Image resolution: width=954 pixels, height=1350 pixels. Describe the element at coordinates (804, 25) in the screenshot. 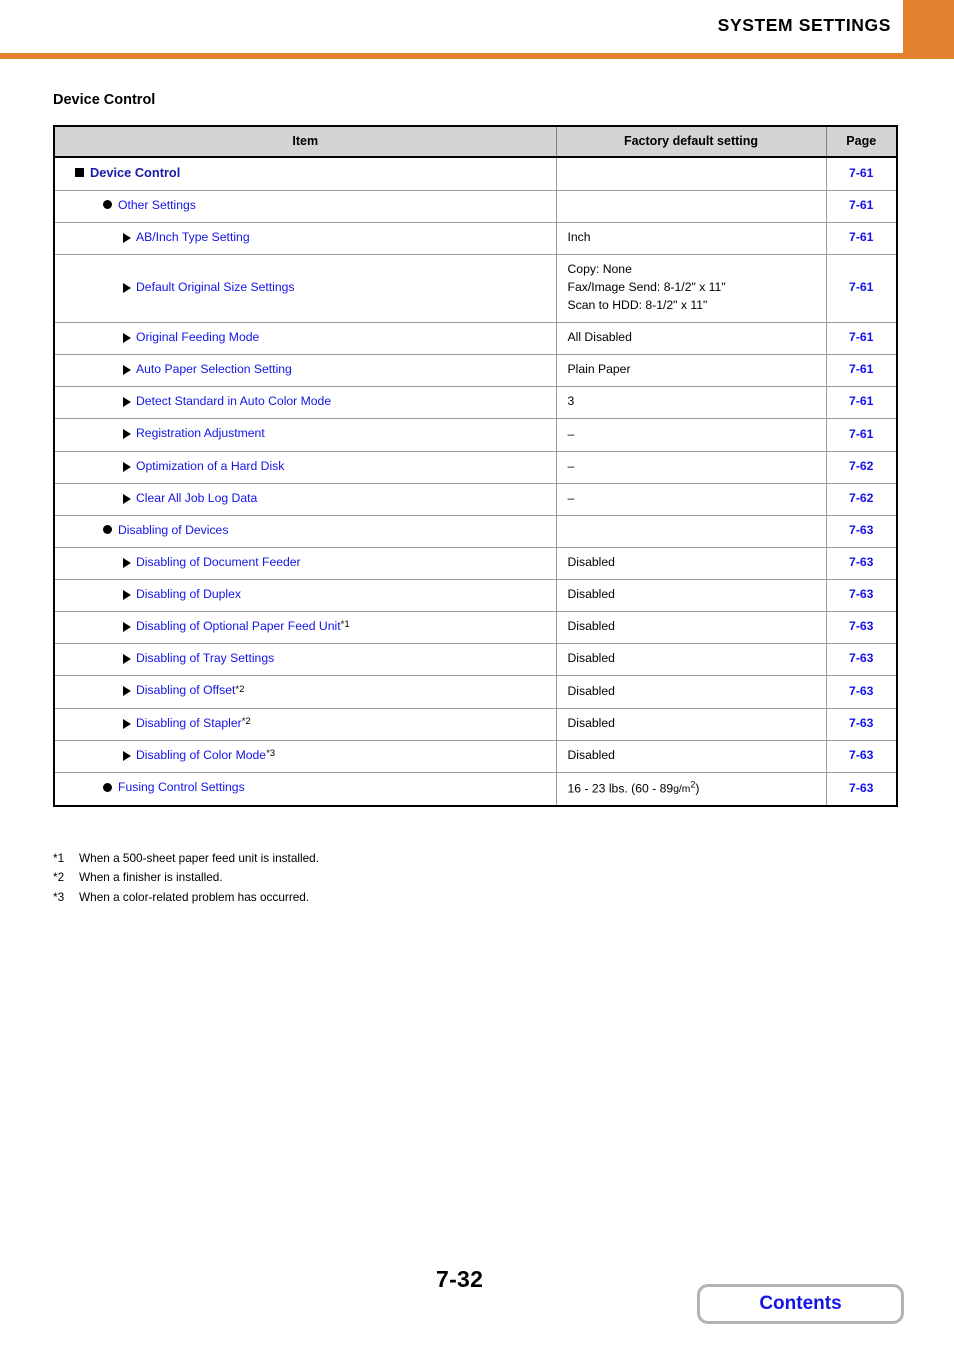

I see `page-header-title: SYSTEM SETTINGS` at that location.